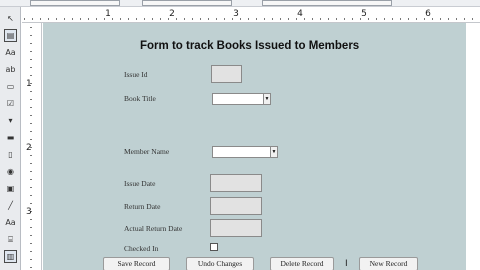 The width and height of the screenshot is (480, 270). Describe the element at coordinates (236, 206) in the screenshot. I see `return-date-field` at that location.